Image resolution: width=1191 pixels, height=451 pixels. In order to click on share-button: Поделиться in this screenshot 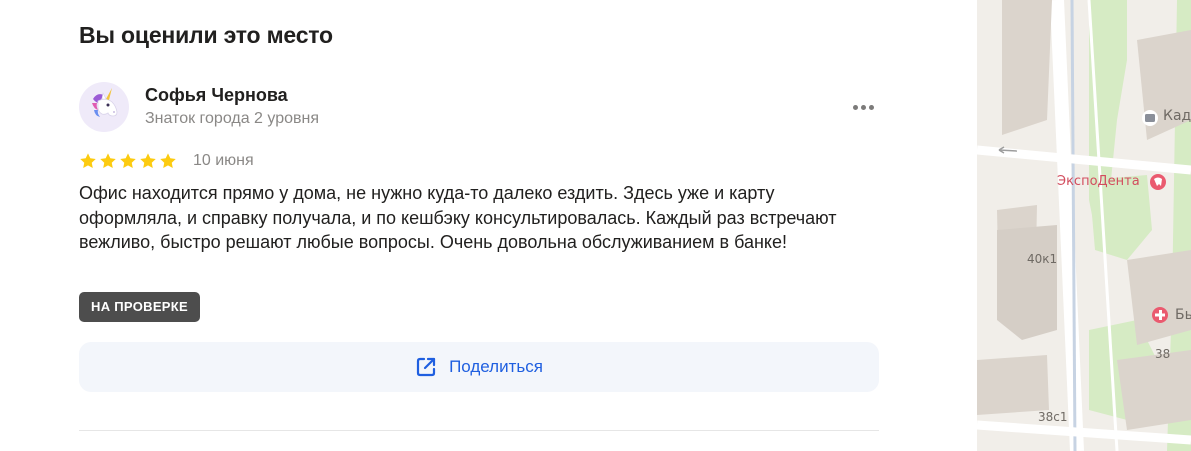, I will do `click(479, 367)`.